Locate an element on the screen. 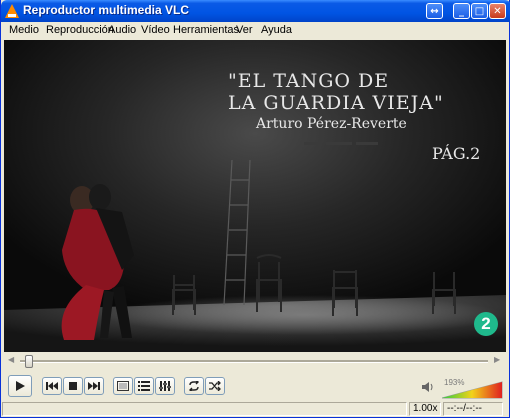 The width and height of the screenshot is (510, 418). fullscreen-icon is located at coordinates (123, 386).